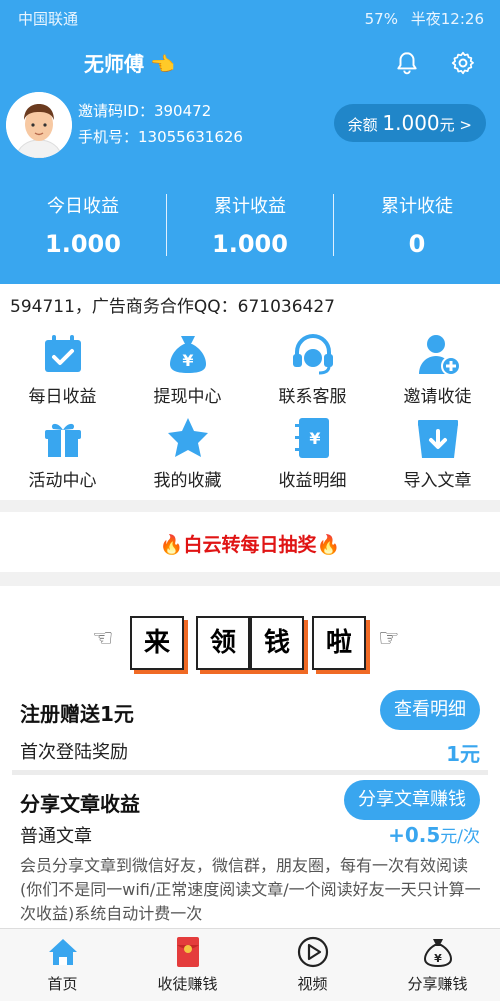 This screenshot has width=500, height=1001. What do you see at coordinates (162, 64) in the screenshot?
I see `pointing-hand-icon: 👈` at bounding box center [162, 64].